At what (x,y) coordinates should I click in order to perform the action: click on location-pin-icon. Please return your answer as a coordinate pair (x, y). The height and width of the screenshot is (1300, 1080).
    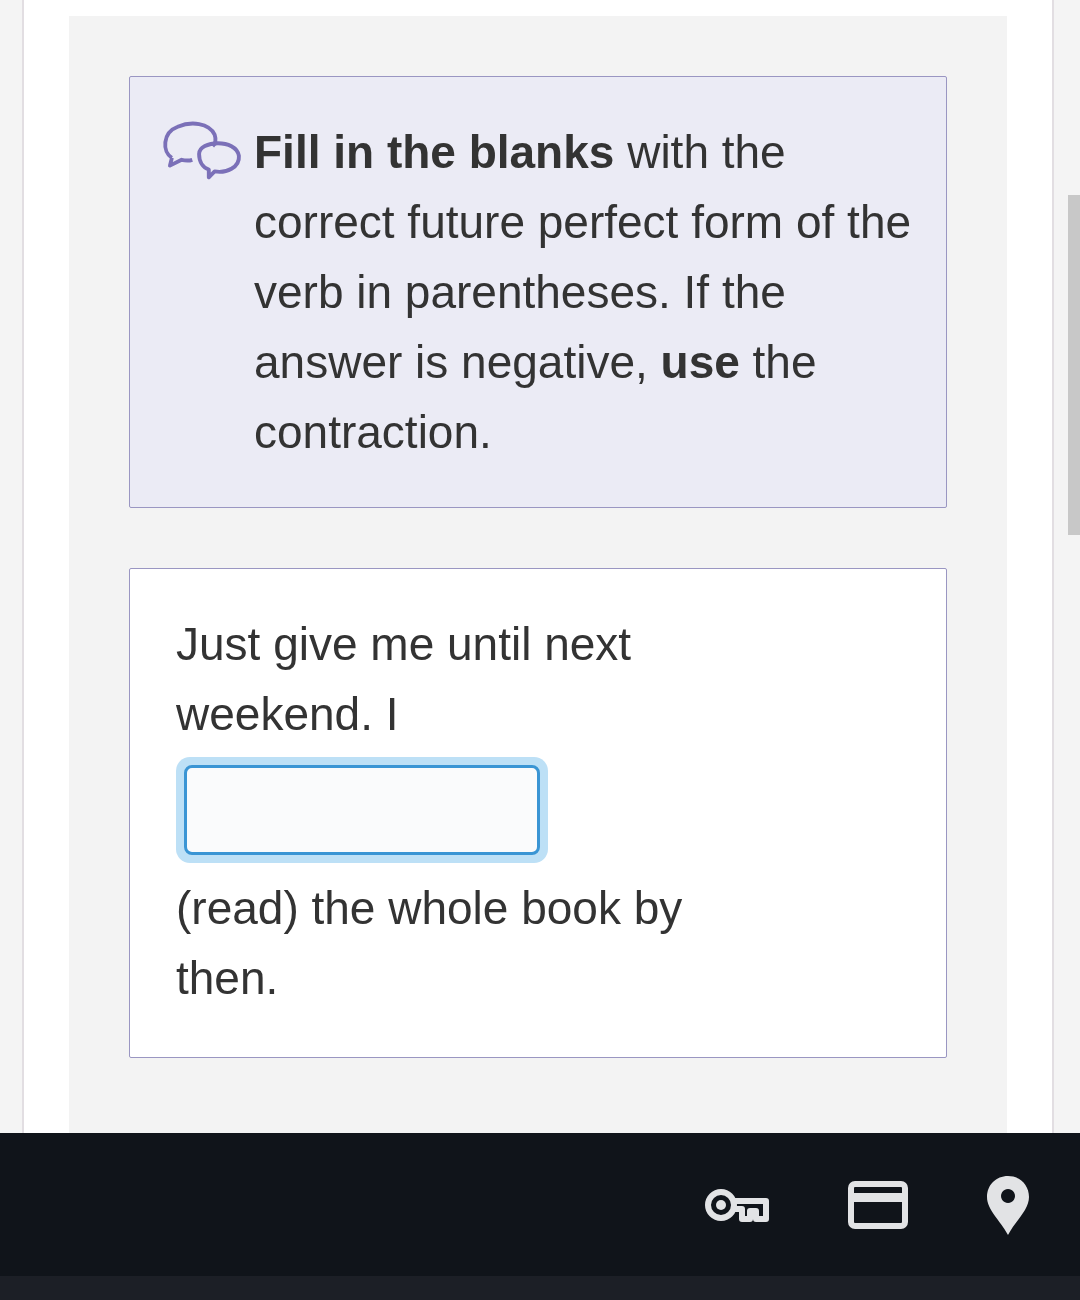
    Looking at the image, I should click on (1008, 1204).